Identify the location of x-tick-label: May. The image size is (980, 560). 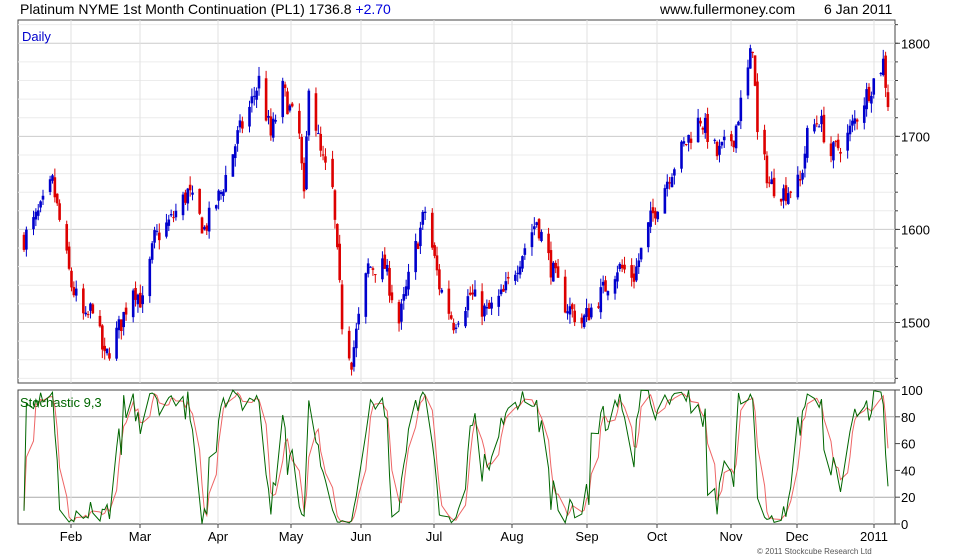
(291, 536).